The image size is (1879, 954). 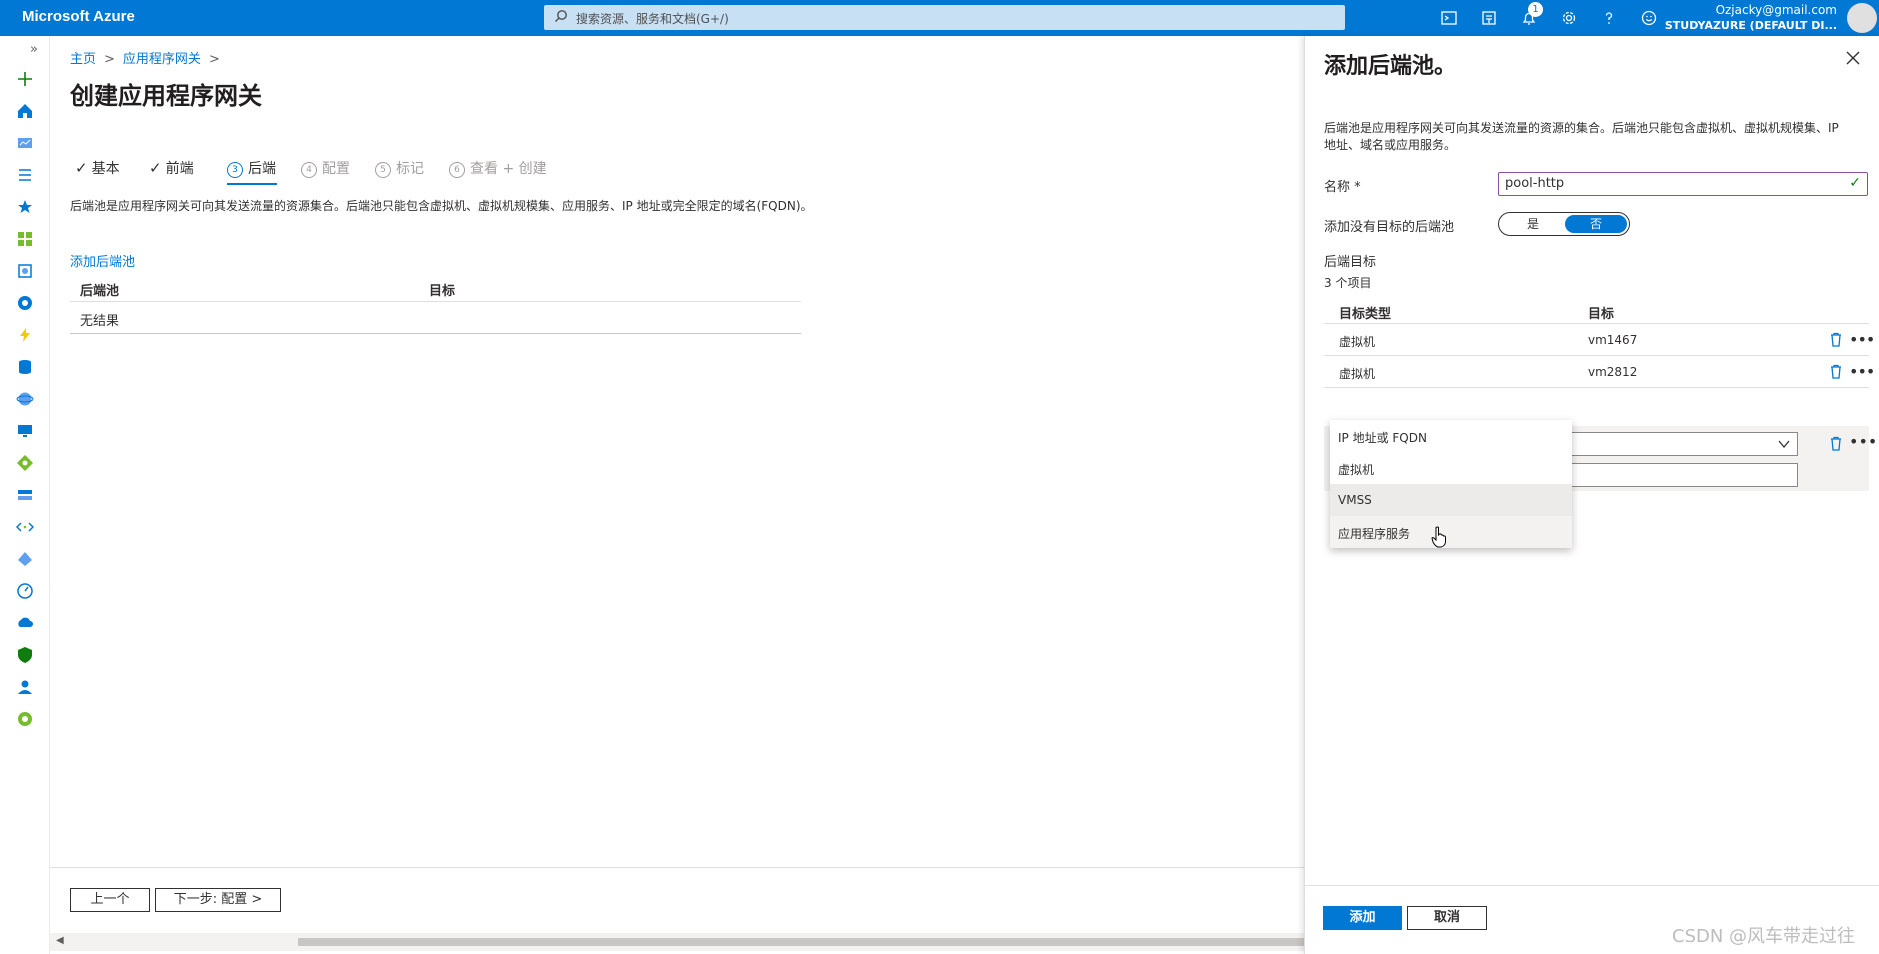 I want to click on step-number: 5, so click(x=383, y=170).